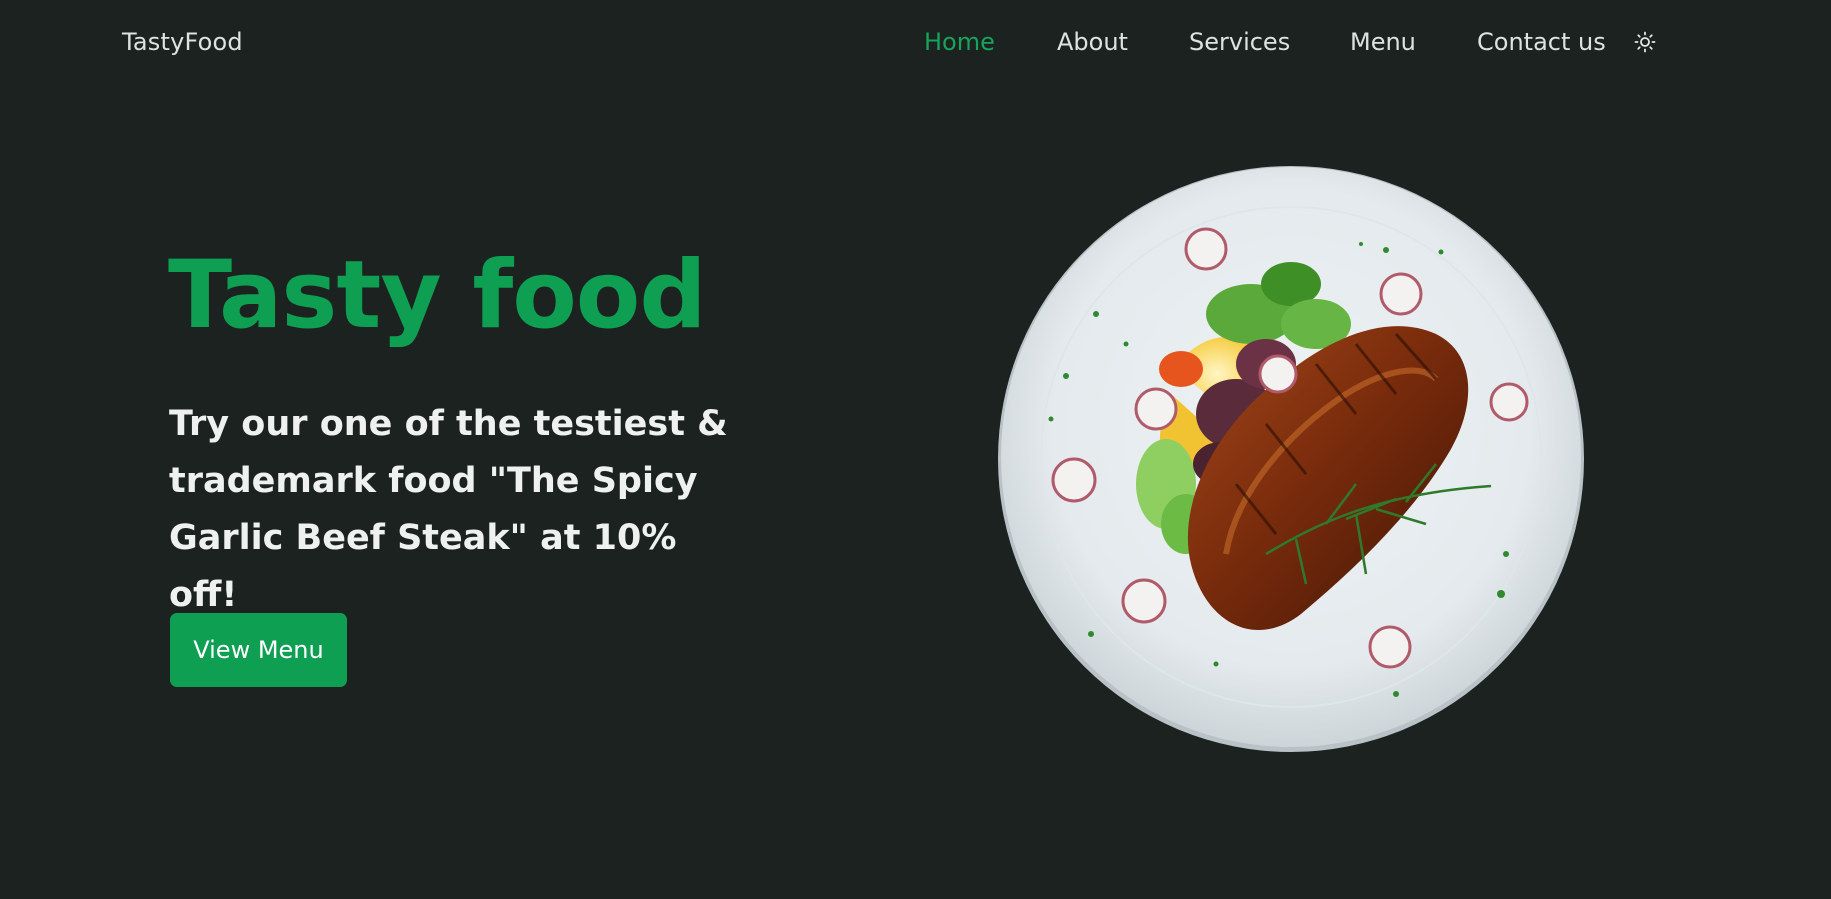  I want to click on nav-item-menu: Menu, so click(1383, 42).